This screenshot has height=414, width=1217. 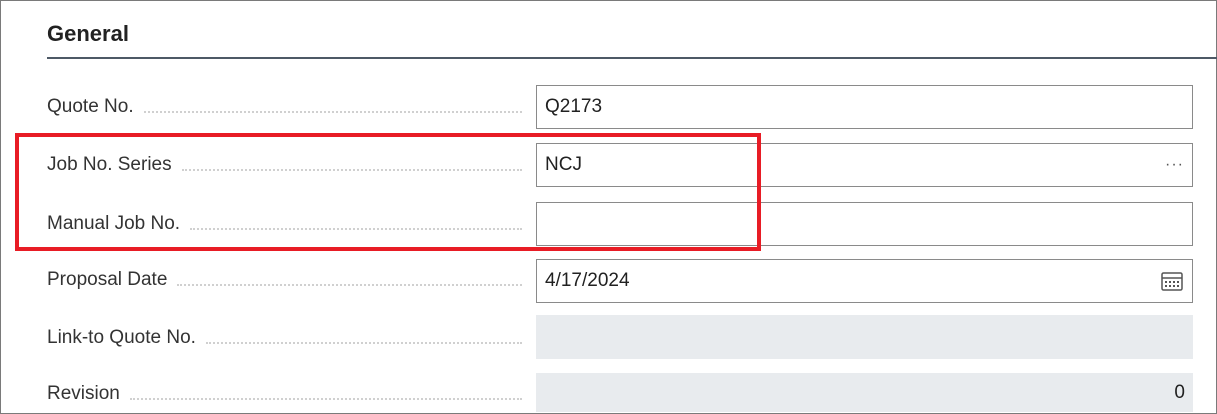 What do you see at coordinates (864, 392) in the screenshot?
I see `revision-field: 0` at bounding box center [864, 392].